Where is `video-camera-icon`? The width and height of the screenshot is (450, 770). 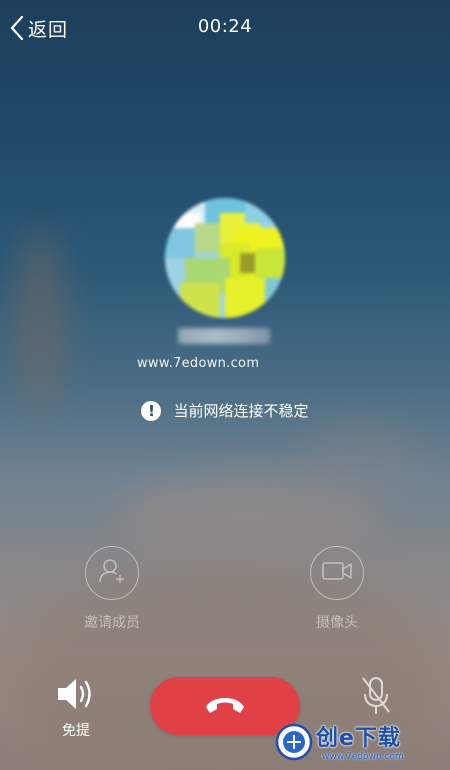 video-camera-icon is located at coordinates (337, 573).